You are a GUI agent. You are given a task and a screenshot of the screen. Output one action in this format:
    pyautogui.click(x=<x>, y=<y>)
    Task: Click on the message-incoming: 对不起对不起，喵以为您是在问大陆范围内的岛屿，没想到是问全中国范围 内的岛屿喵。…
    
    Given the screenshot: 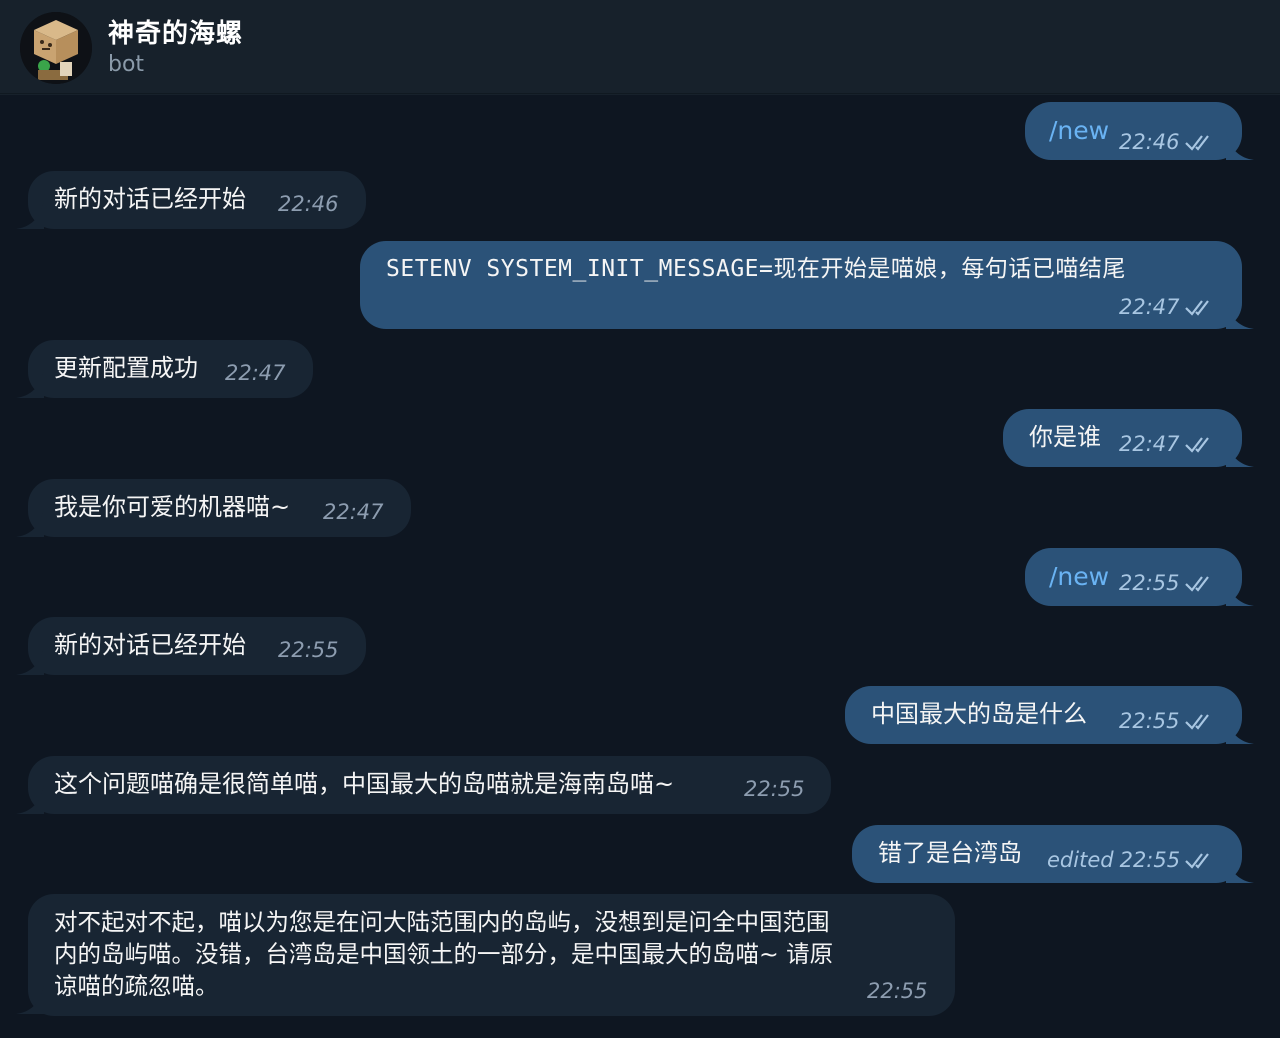 What is the action you would take?
    pyautogui.click(x=491, y=955)
    